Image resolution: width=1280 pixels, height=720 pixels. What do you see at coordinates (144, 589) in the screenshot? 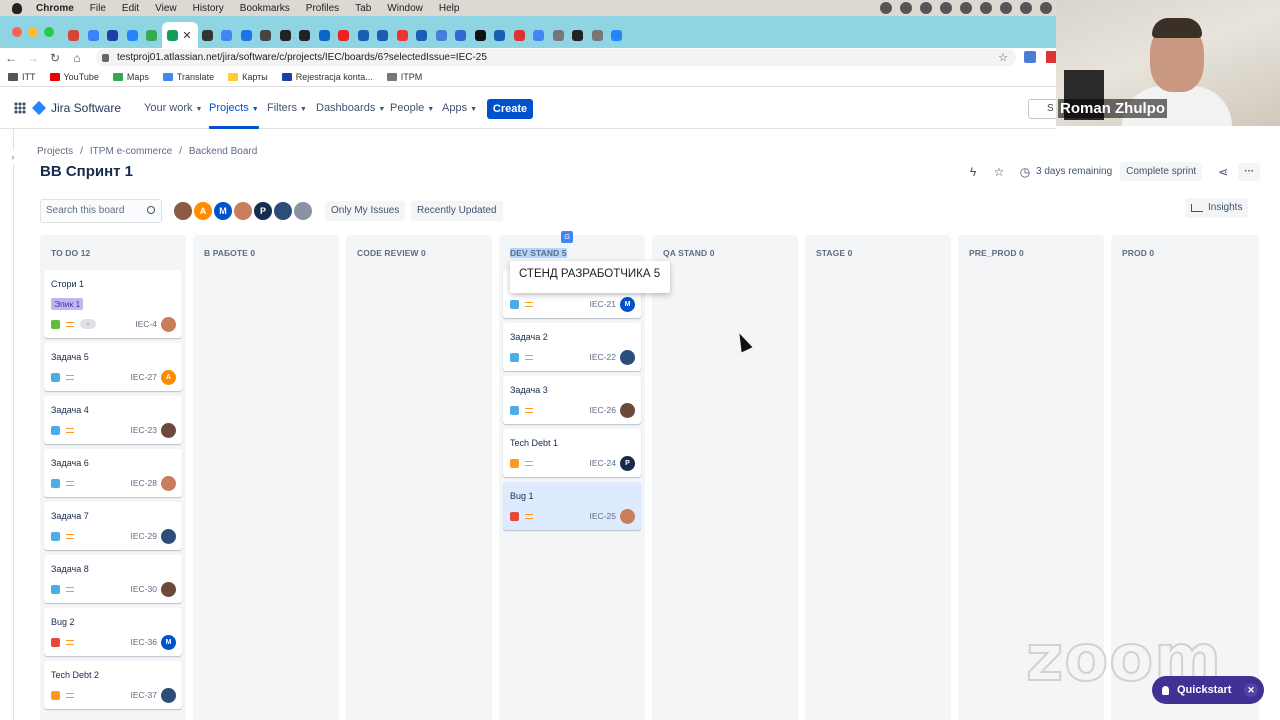
I see `issue-key: IEC-30` at bounding box center [144, 589].